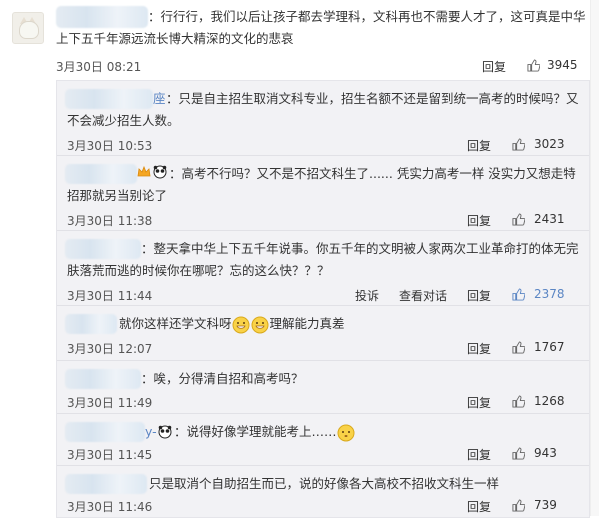 This screenshot has height=518, width=599. I want to click on report-button: 投诉, so click(367, 295).